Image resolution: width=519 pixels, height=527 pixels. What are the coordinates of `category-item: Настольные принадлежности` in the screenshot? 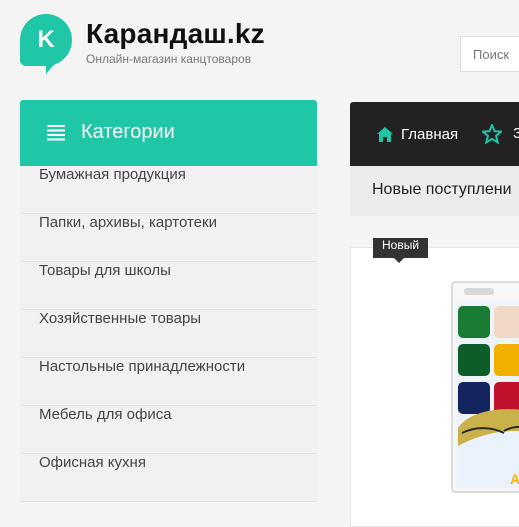 It's located at (168, 382).